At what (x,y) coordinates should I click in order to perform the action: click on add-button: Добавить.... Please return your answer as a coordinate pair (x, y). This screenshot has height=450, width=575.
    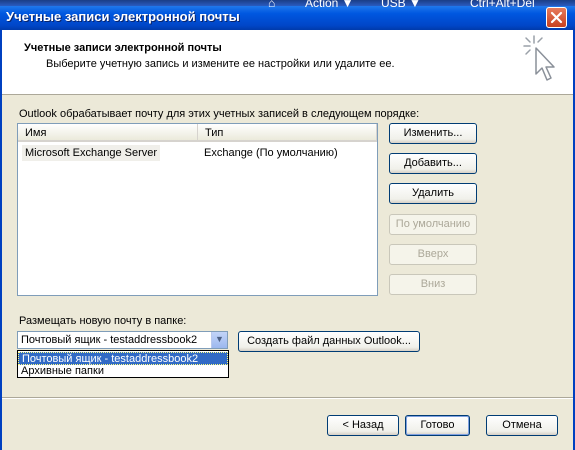
    Looking at the image, I should click on (433, 163).